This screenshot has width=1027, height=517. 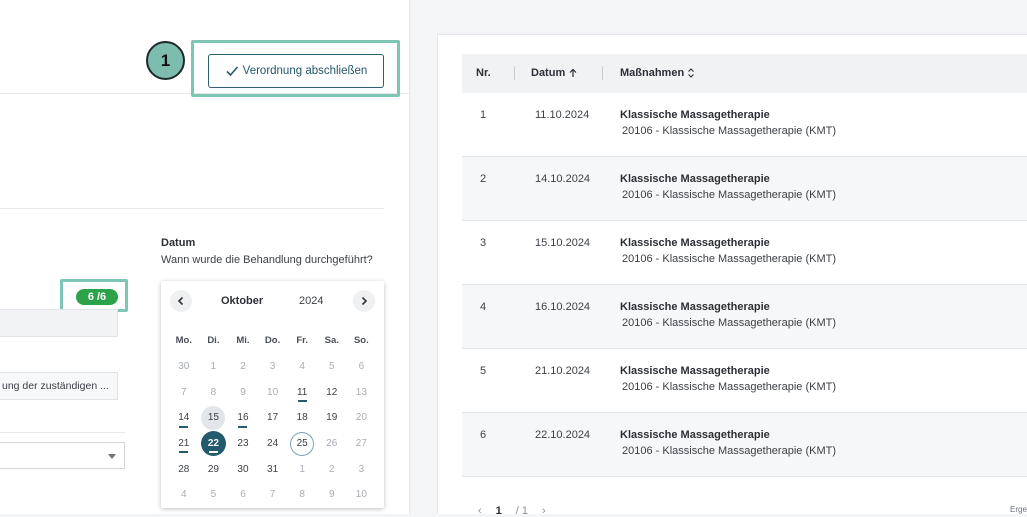 I want to click on calendar-day-label: 26, so click(x=332, y=444).